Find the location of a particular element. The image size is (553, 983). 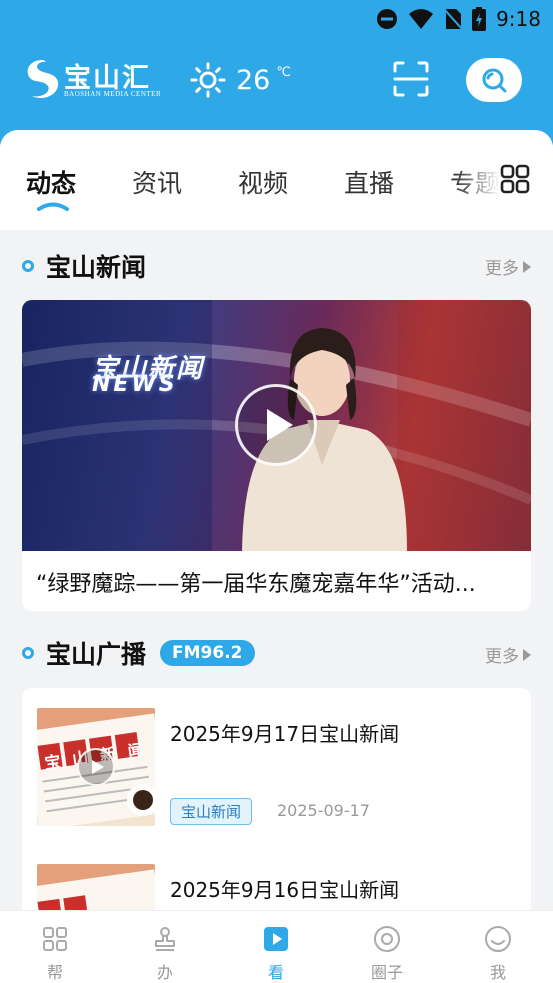

app-logo: 宝山汇 BAOSHAN MEDIA CENTER is located at coordinates (94, 80).